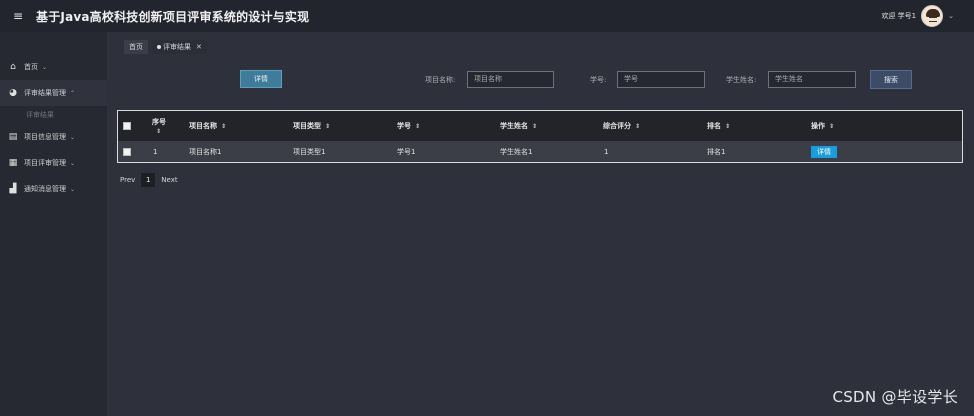 Image resolution: width=974 pixels, height=416 pixels. Describe the element at coordinates (716, 151) in the screenshot. I see `cell-rank: 排名1` at that location.